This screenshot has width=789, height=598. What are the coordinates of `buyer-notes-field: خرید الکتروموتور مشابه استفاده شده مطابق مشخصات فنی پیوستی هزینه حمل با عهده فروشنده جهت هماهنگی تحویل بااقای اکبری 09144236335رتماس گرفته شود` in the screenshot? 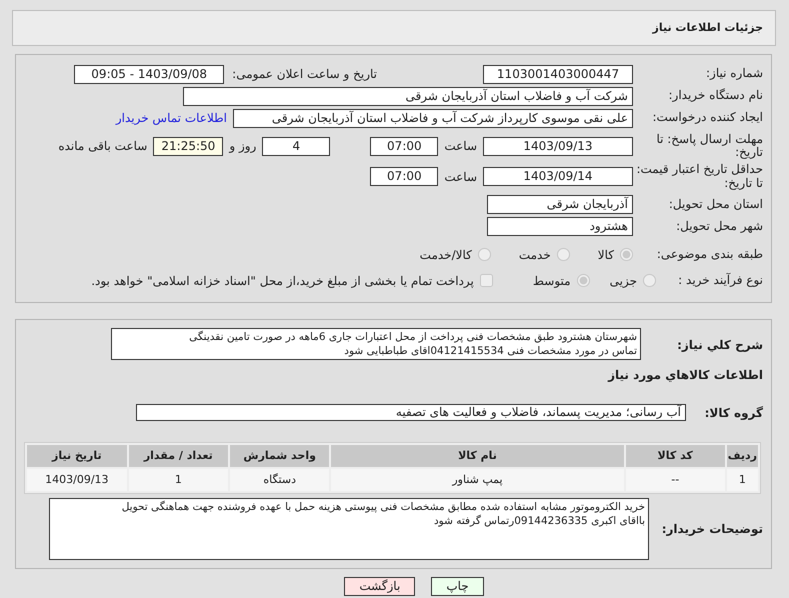 It's located at (349, 529).